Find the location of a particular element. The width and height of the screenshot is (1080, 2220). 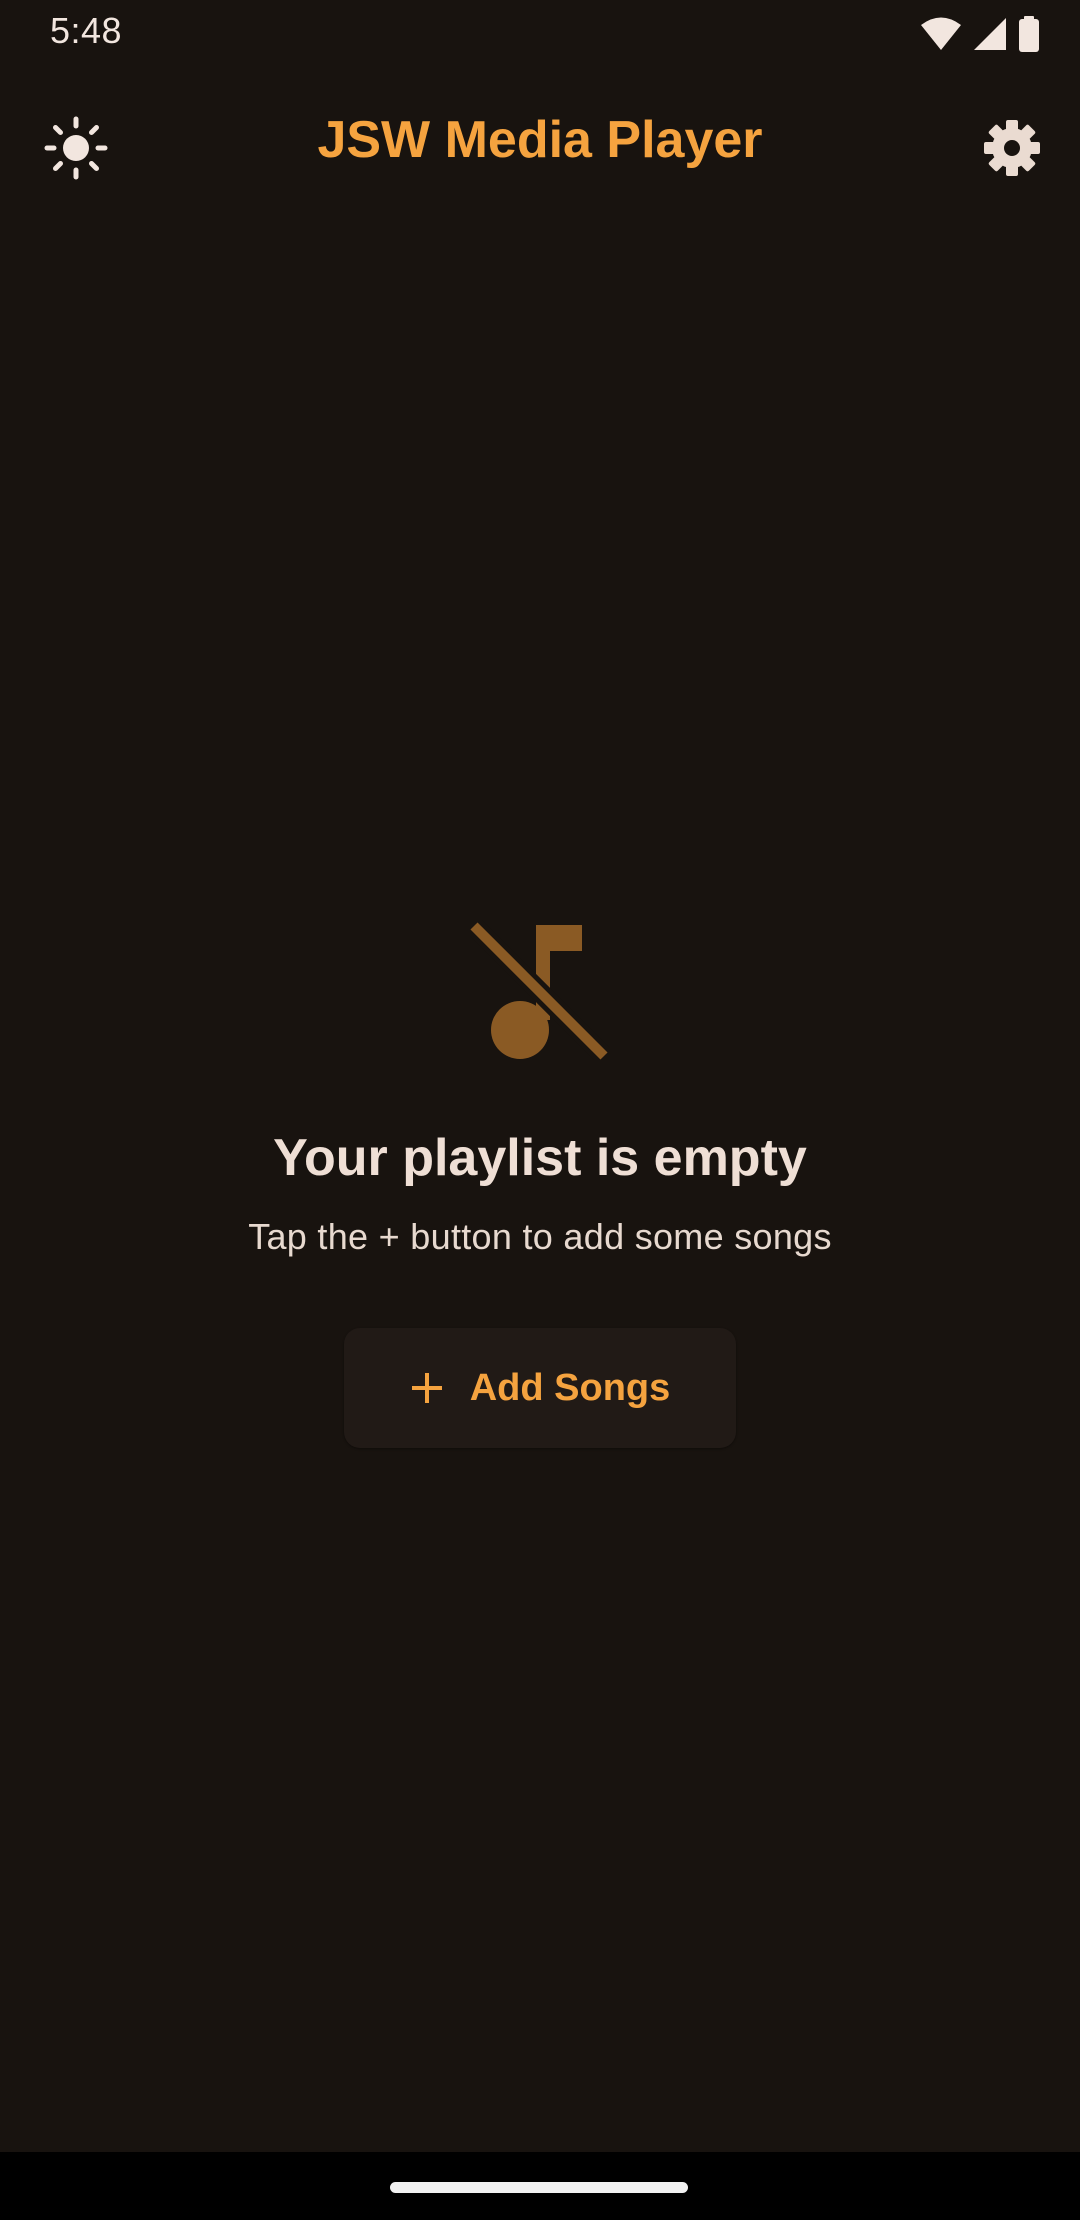

home-gesture-handle is located at coordinates (539, 2187).